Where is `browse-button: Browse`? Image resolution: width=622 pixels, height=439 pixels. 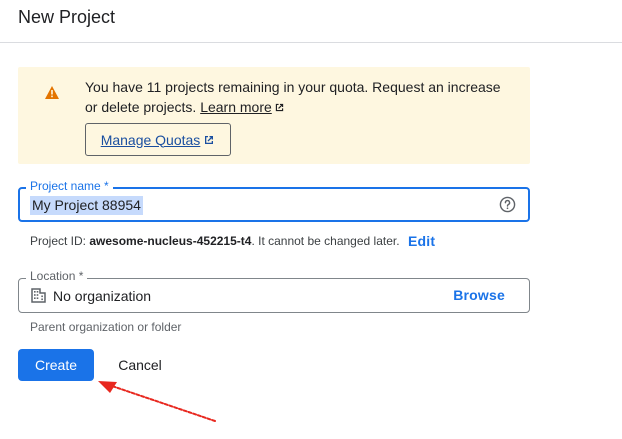
browse-button: Browse is located at coordinates (479, 295).